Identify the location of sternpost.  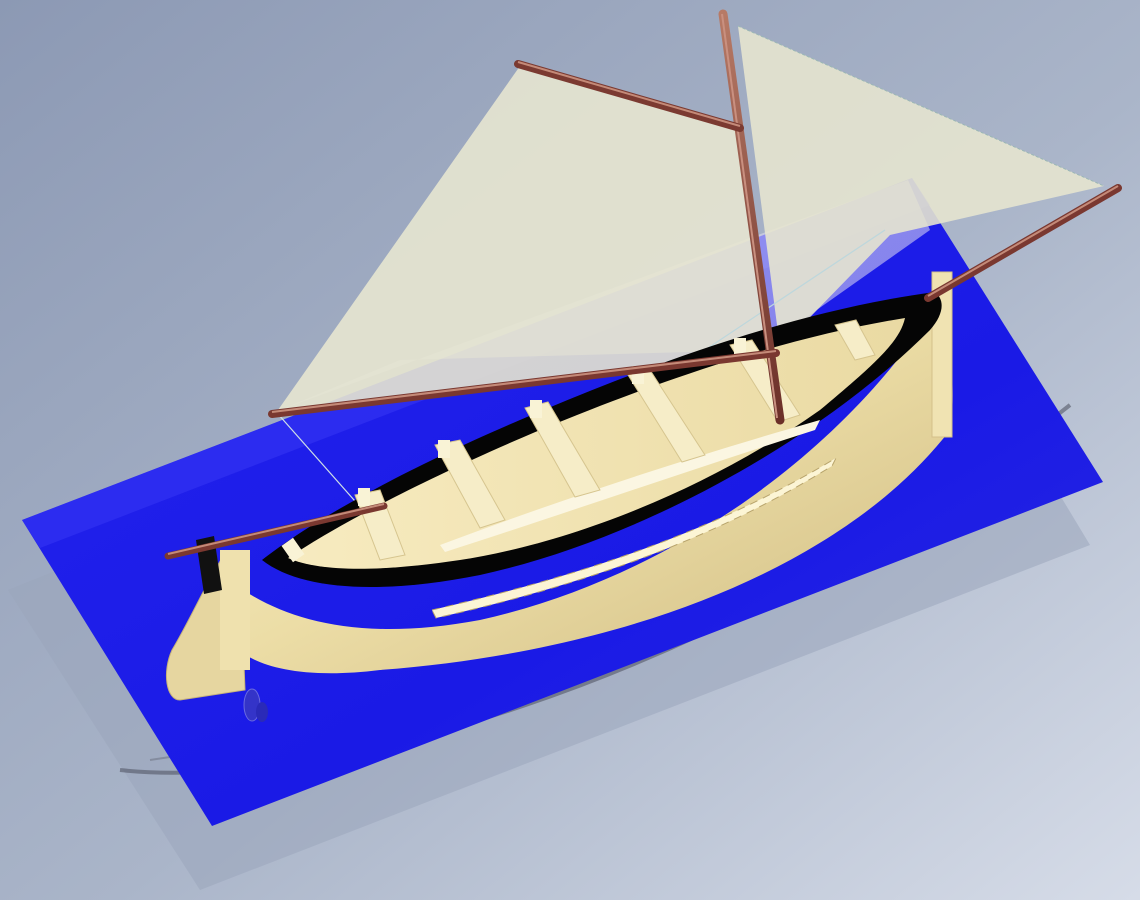
(235, 610).